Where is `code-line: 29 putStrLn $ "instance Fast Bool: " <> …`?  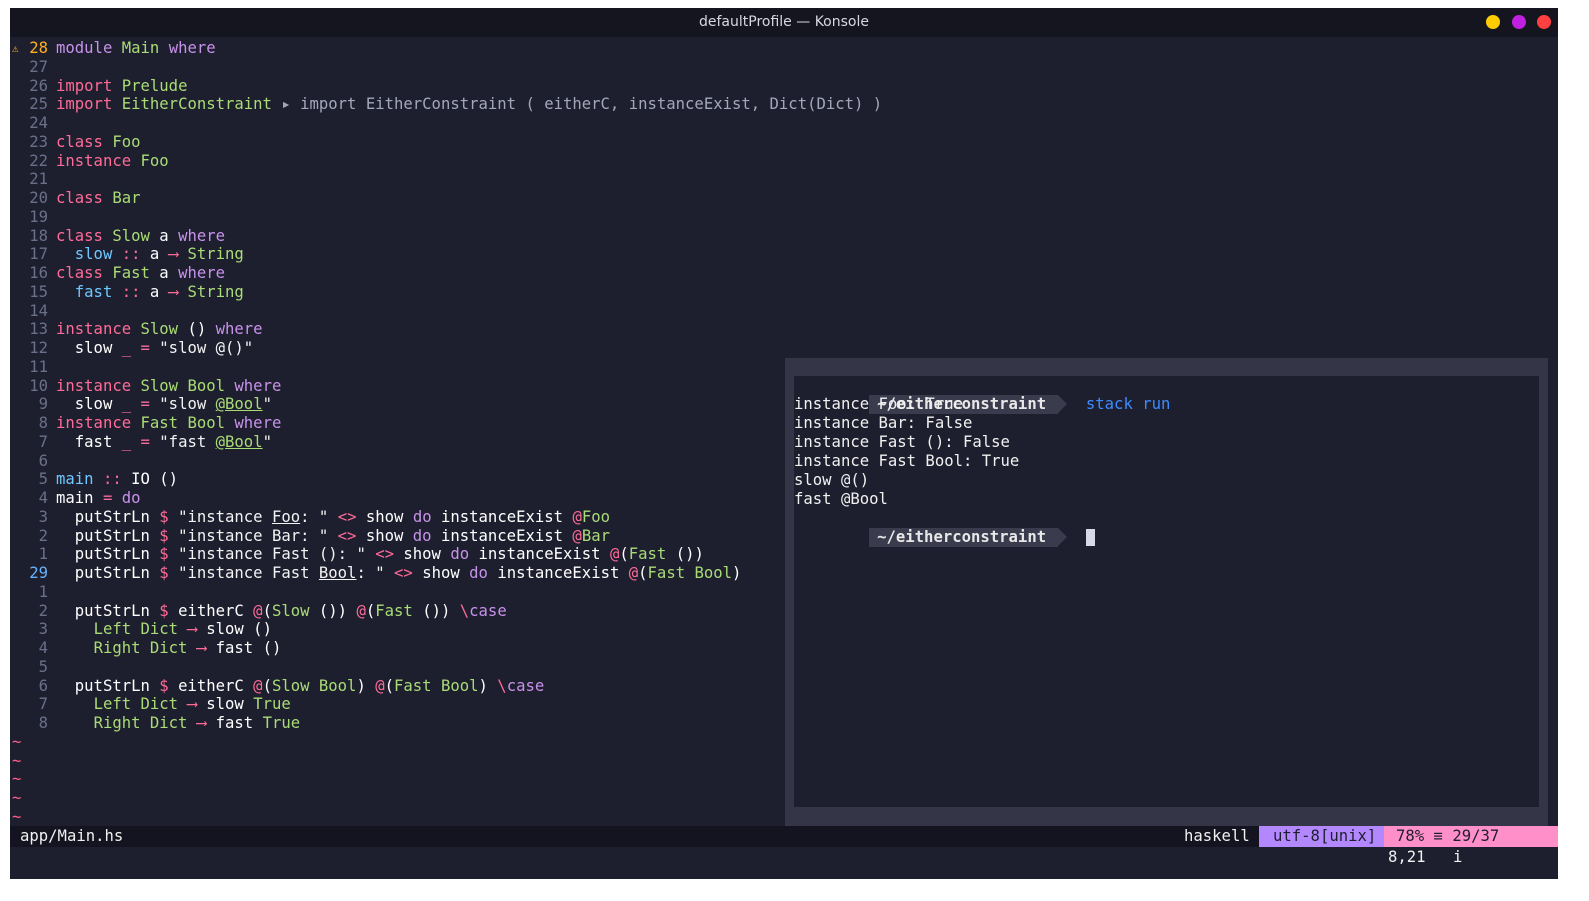
code-line: 29 putStrLn $ "instance Fast Bool: " <> … is located at coordinates (375, 573).